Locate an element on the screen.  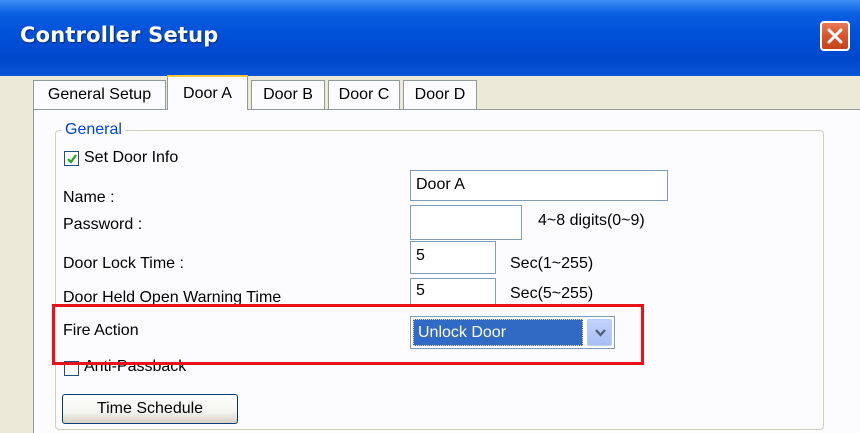
tab-door-b: Door B is located at coordinates (288, 95).